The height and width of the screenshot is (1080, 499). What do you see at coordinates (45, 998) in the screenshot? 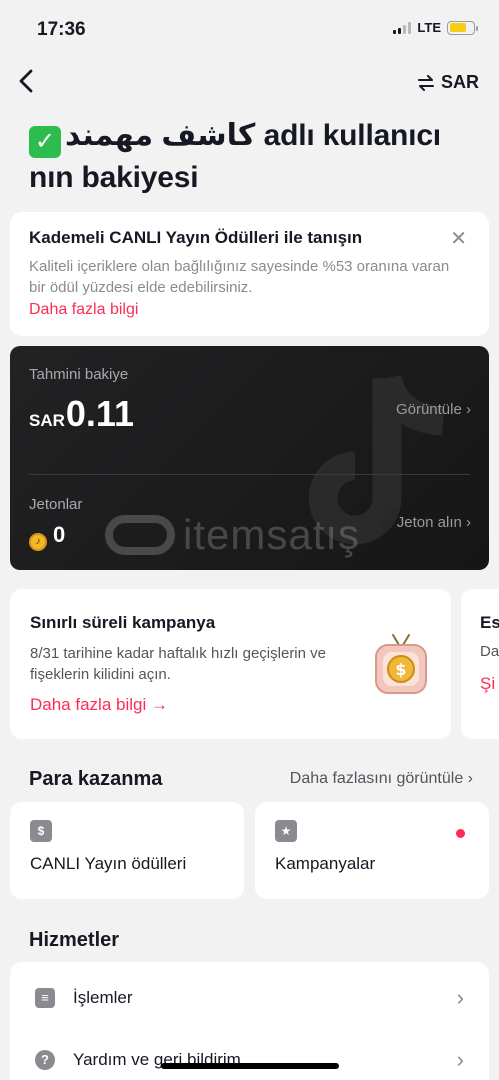
I see `document-icon: ≡` at bounding box center [45, 998].